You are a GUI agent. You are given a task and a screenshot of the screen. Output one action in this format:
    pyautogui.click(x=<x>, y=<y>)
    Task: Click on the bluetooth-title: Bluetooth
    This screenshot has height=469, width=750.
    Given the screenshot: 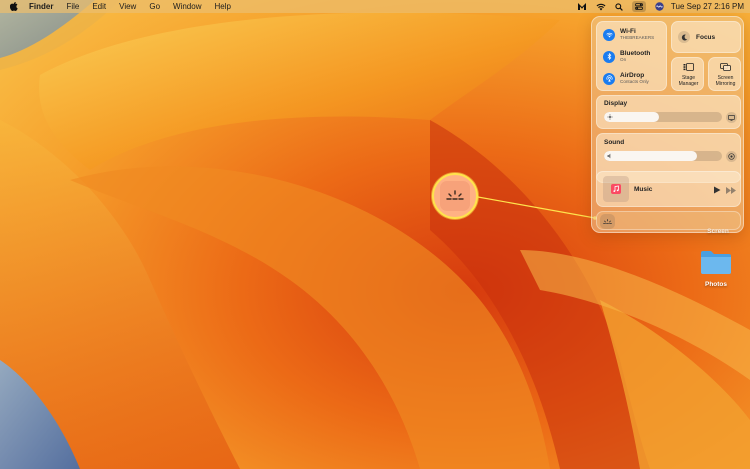 What is the action you would take?
    pyautogui.click(x=635, y=53)
    